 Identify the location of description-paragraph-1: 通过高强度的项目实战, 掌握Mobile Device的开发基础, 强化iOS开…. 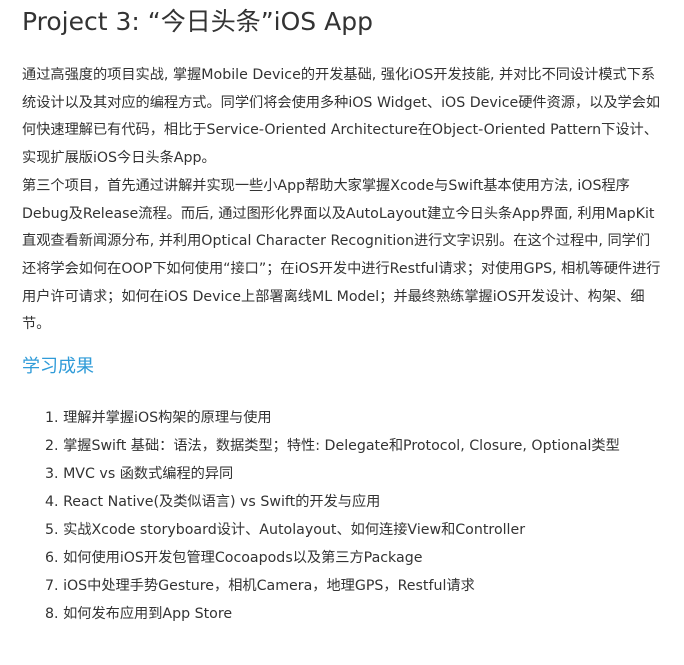
(341, 117).